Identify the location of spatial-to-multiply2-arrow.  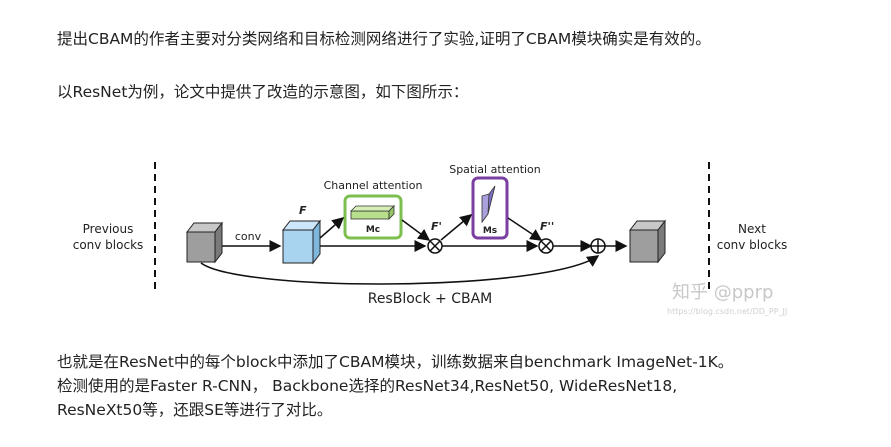
(525, 229).